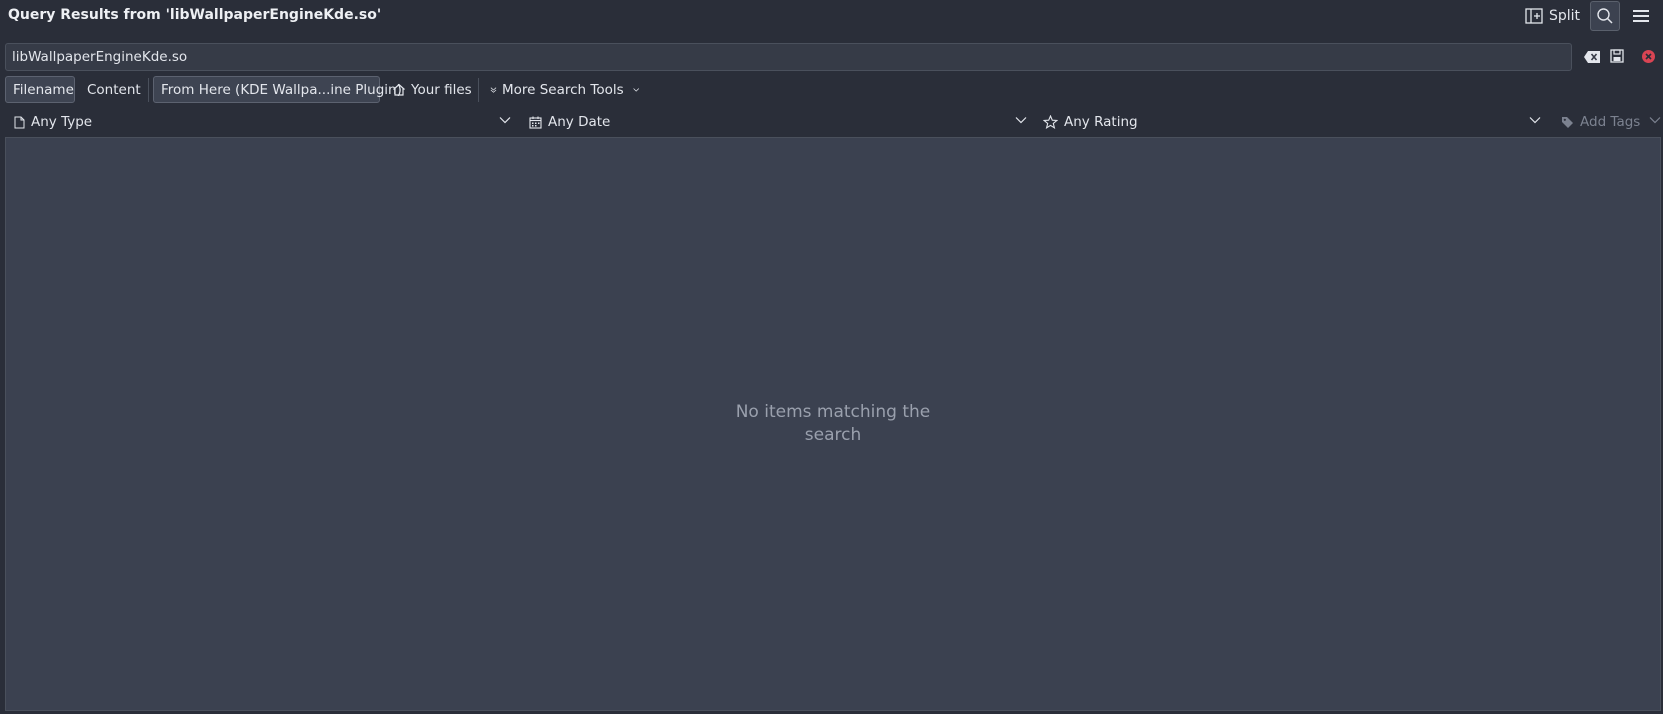  What do you see at coordinates (281, 89) in the screenshot?
I see `from-here-label: From Here (KDE Wallpa...ine Plugin)` at bounding box center [281, 89].